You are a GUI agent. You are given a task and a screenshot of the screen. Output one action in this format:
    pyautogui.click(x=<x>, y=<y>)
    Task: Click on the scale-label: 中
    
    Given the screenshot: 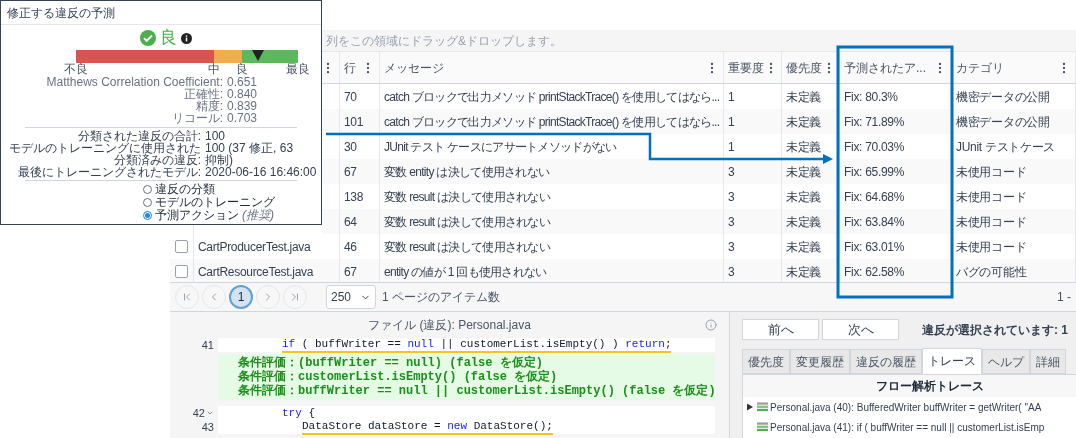 What is the action you would take?
    pyautogui.click(x=214, y=69)
    